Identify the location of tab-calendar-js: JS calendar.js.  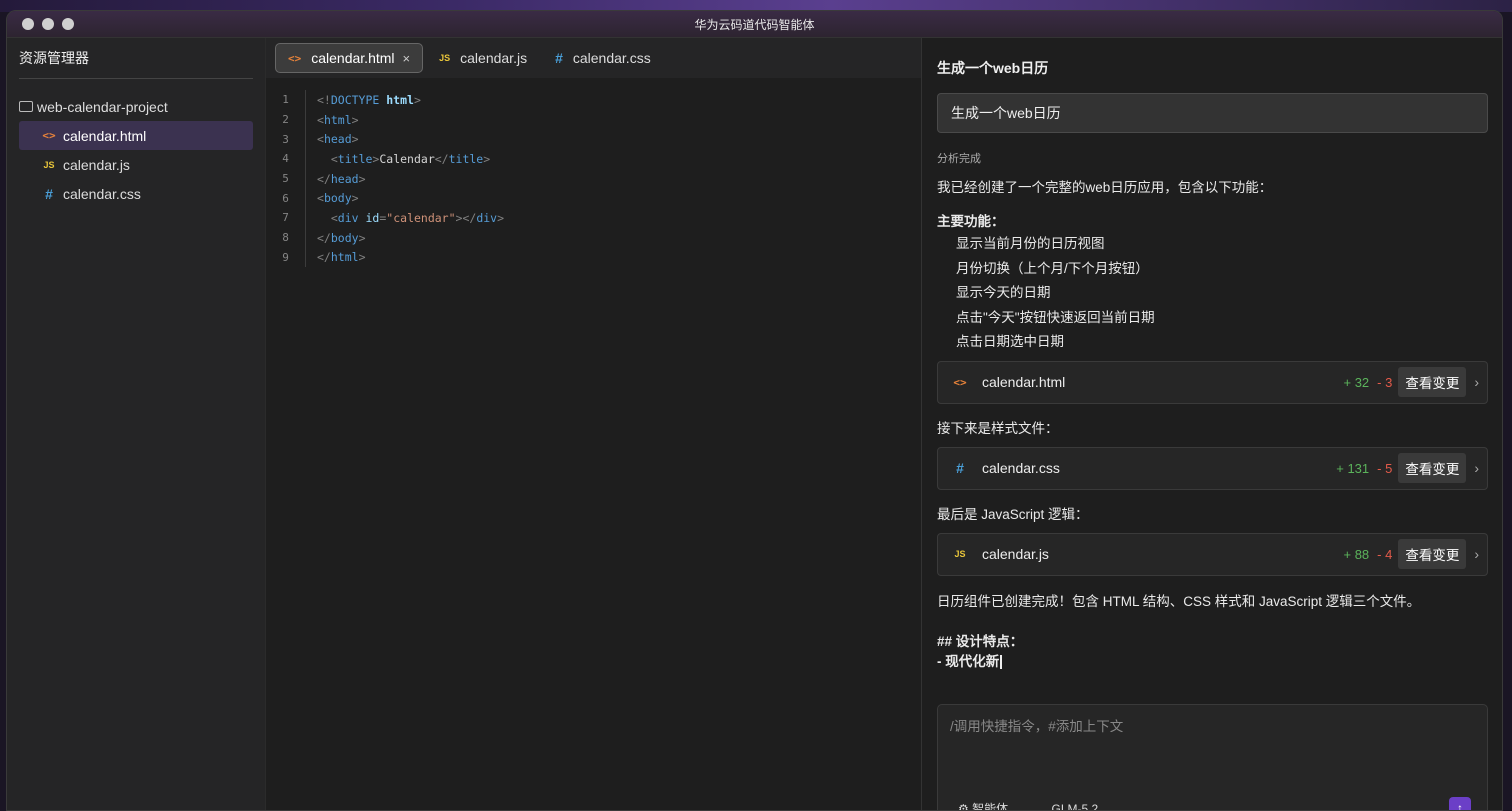
(483, 58).